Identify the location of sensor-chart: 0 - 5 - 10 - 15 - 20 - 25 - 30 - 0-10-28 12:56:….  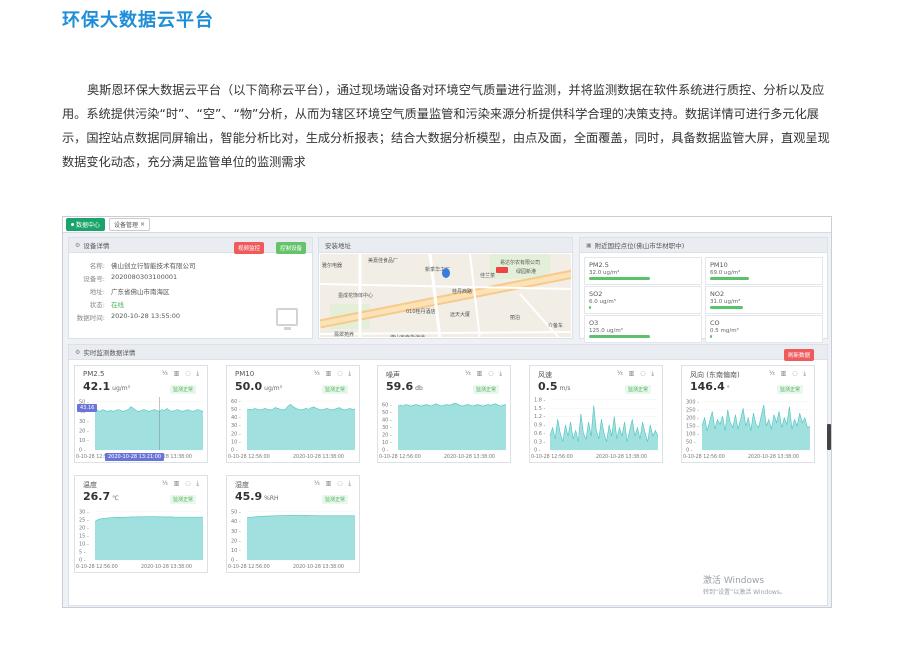
(142, 539).